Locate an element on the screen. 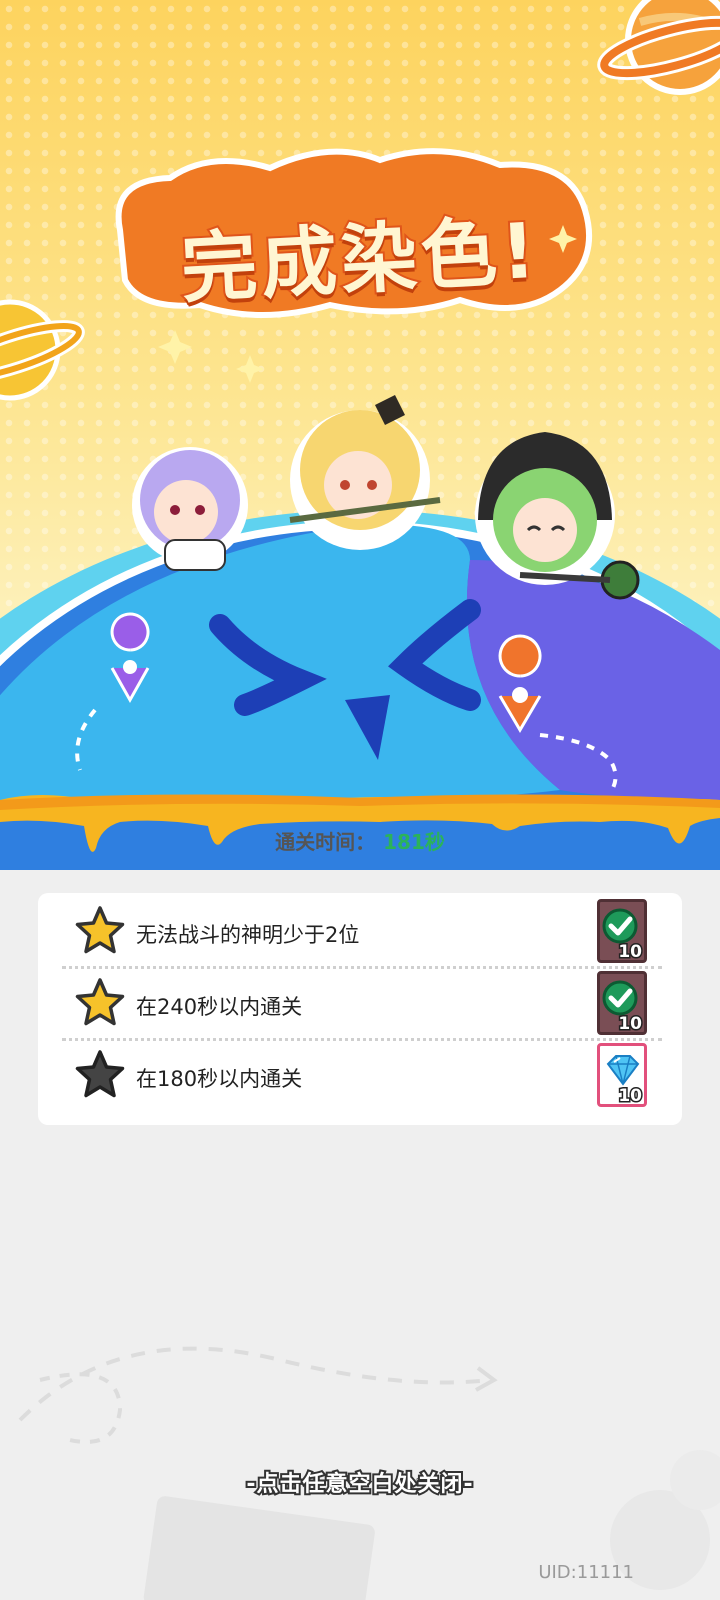 The image size is (720, 1600). star-unachieved-icon is located at coordinates (100, 1074).